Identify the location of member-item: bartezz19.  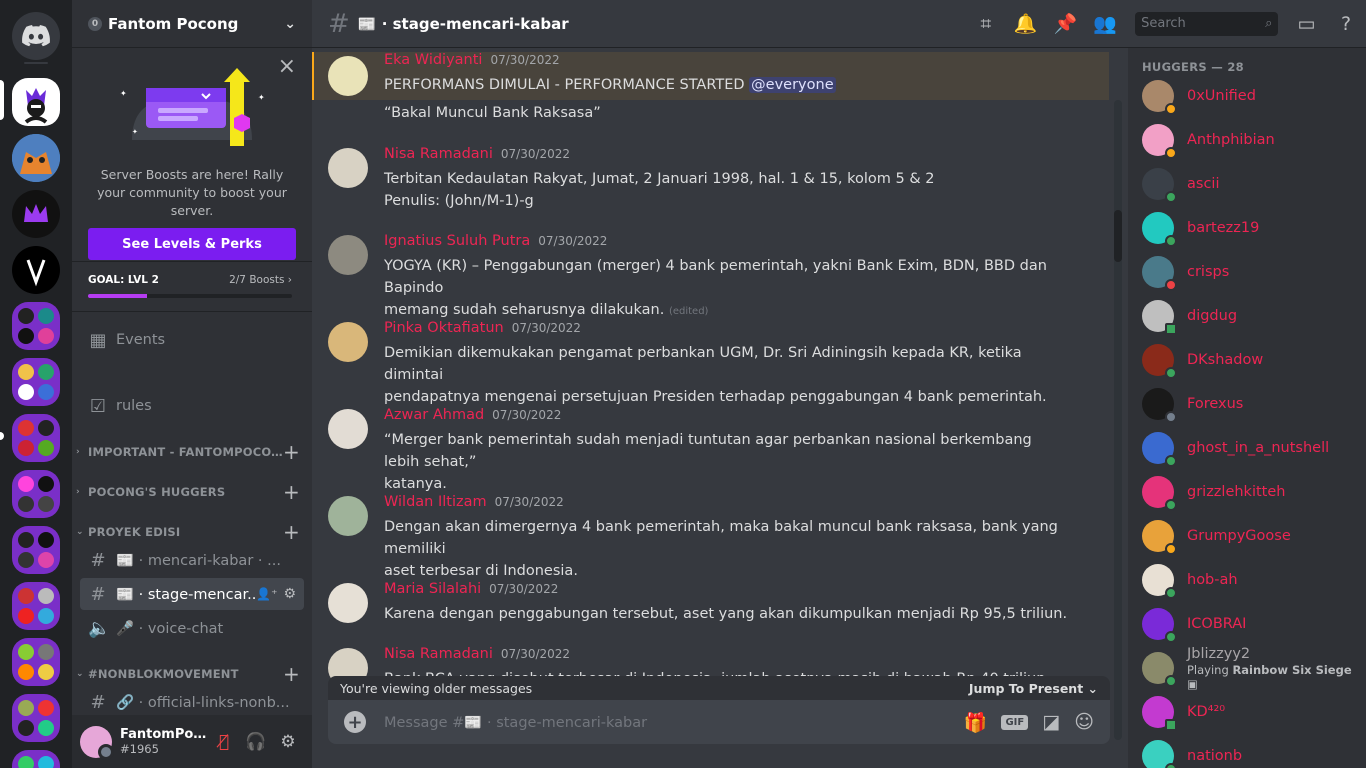
(1247, 228).